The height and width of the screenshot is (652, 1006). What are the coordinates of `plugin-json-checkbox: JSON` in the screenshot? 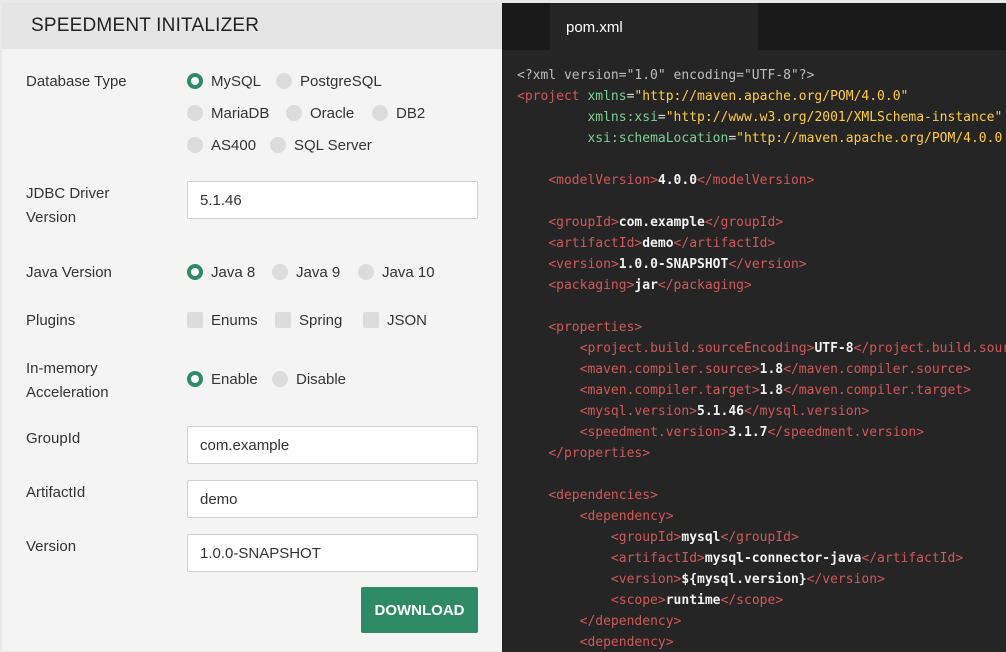 It's located at (395, 320).